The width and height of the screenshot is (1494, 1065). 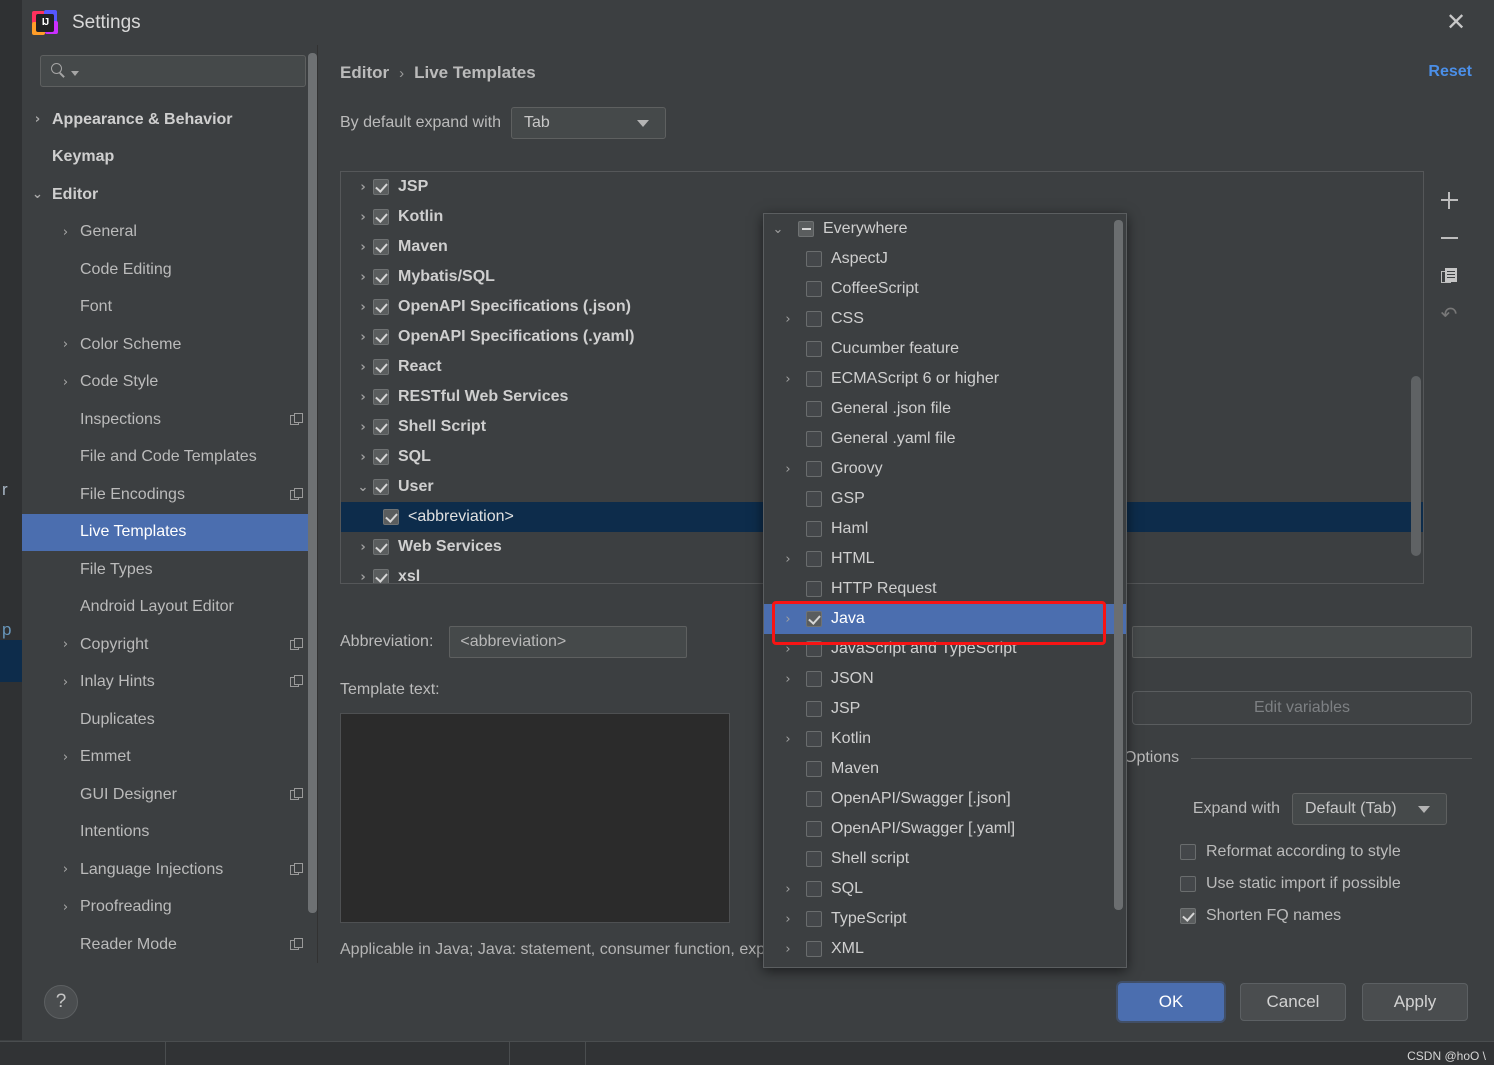 What do you see at coordinates (945, 529) in the screenshot?
I see `list-item: Haml` at bounding box center [945, 529].